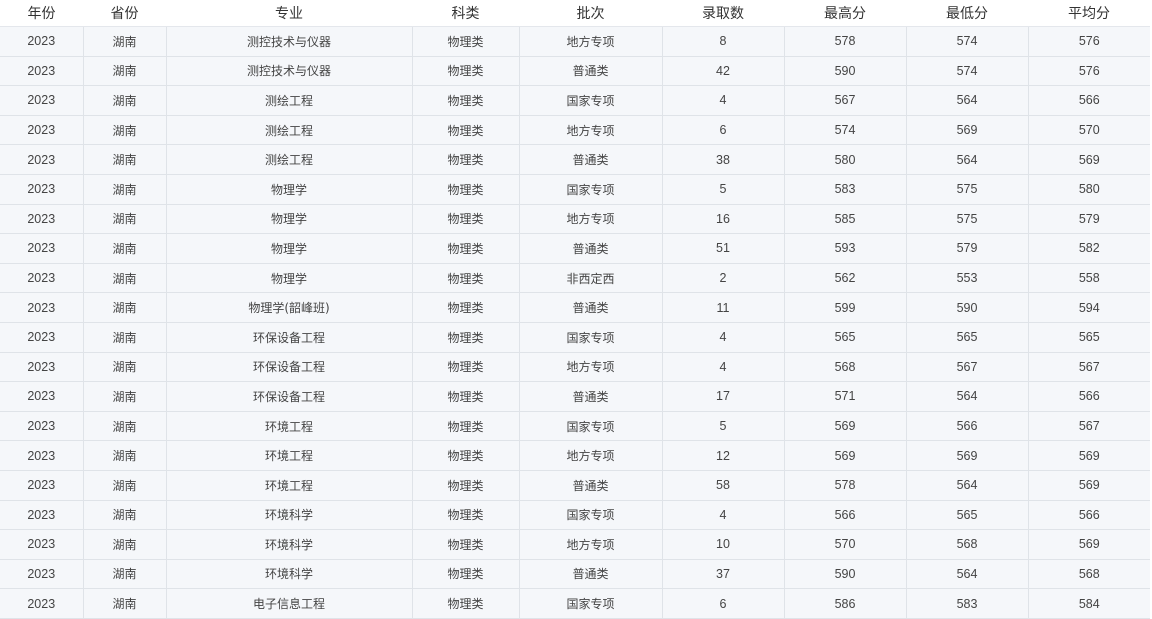 The image size is (1152, 619). I want to click on cell-avg: 566, so click(1089, 515).